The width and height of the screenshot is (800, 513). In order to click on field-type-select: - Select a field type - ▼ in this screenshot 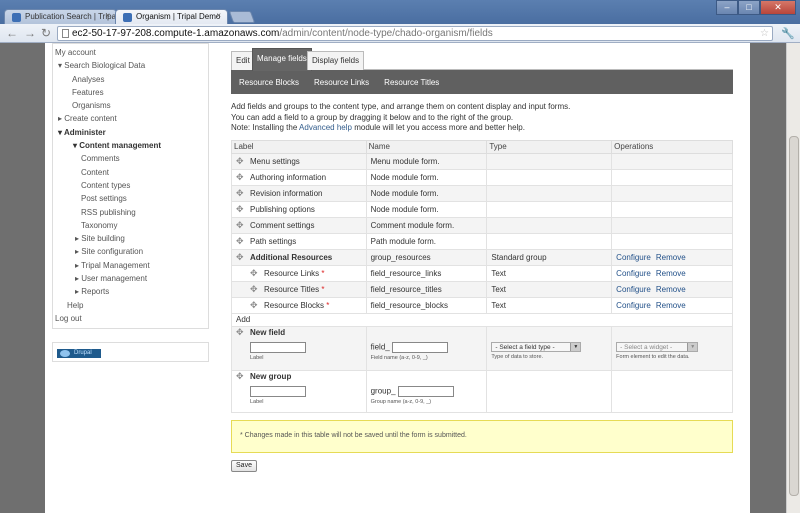, I will do `click(536, 346)`.